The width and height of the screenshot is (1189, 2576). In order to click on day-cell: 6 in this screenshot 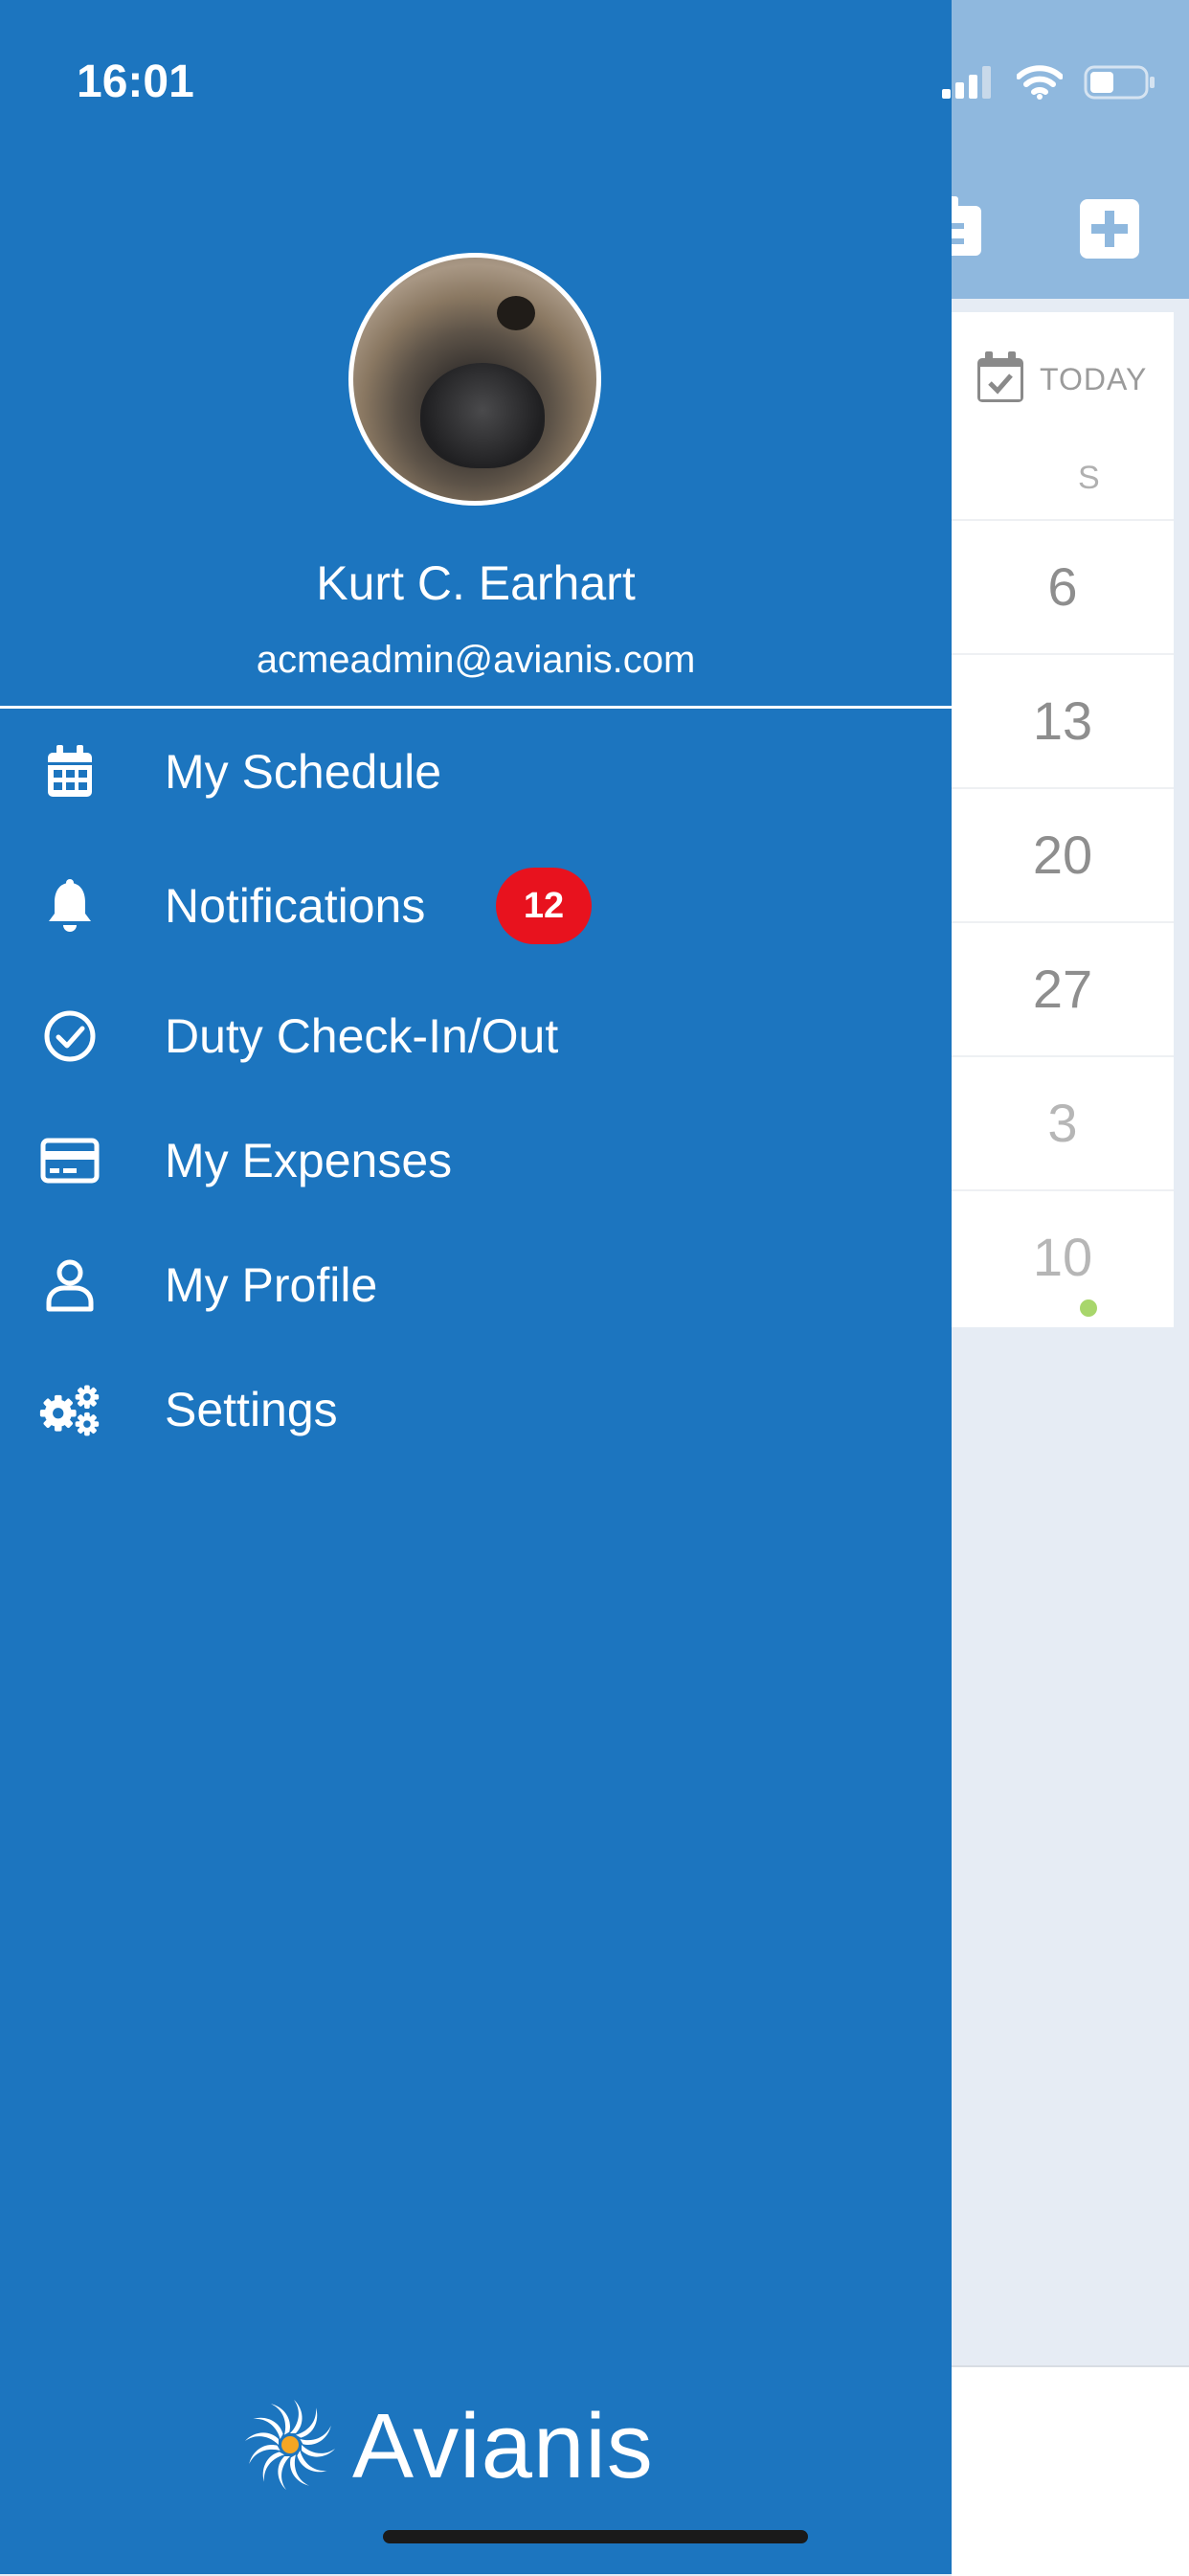, I will do `click(1062, 586)`.